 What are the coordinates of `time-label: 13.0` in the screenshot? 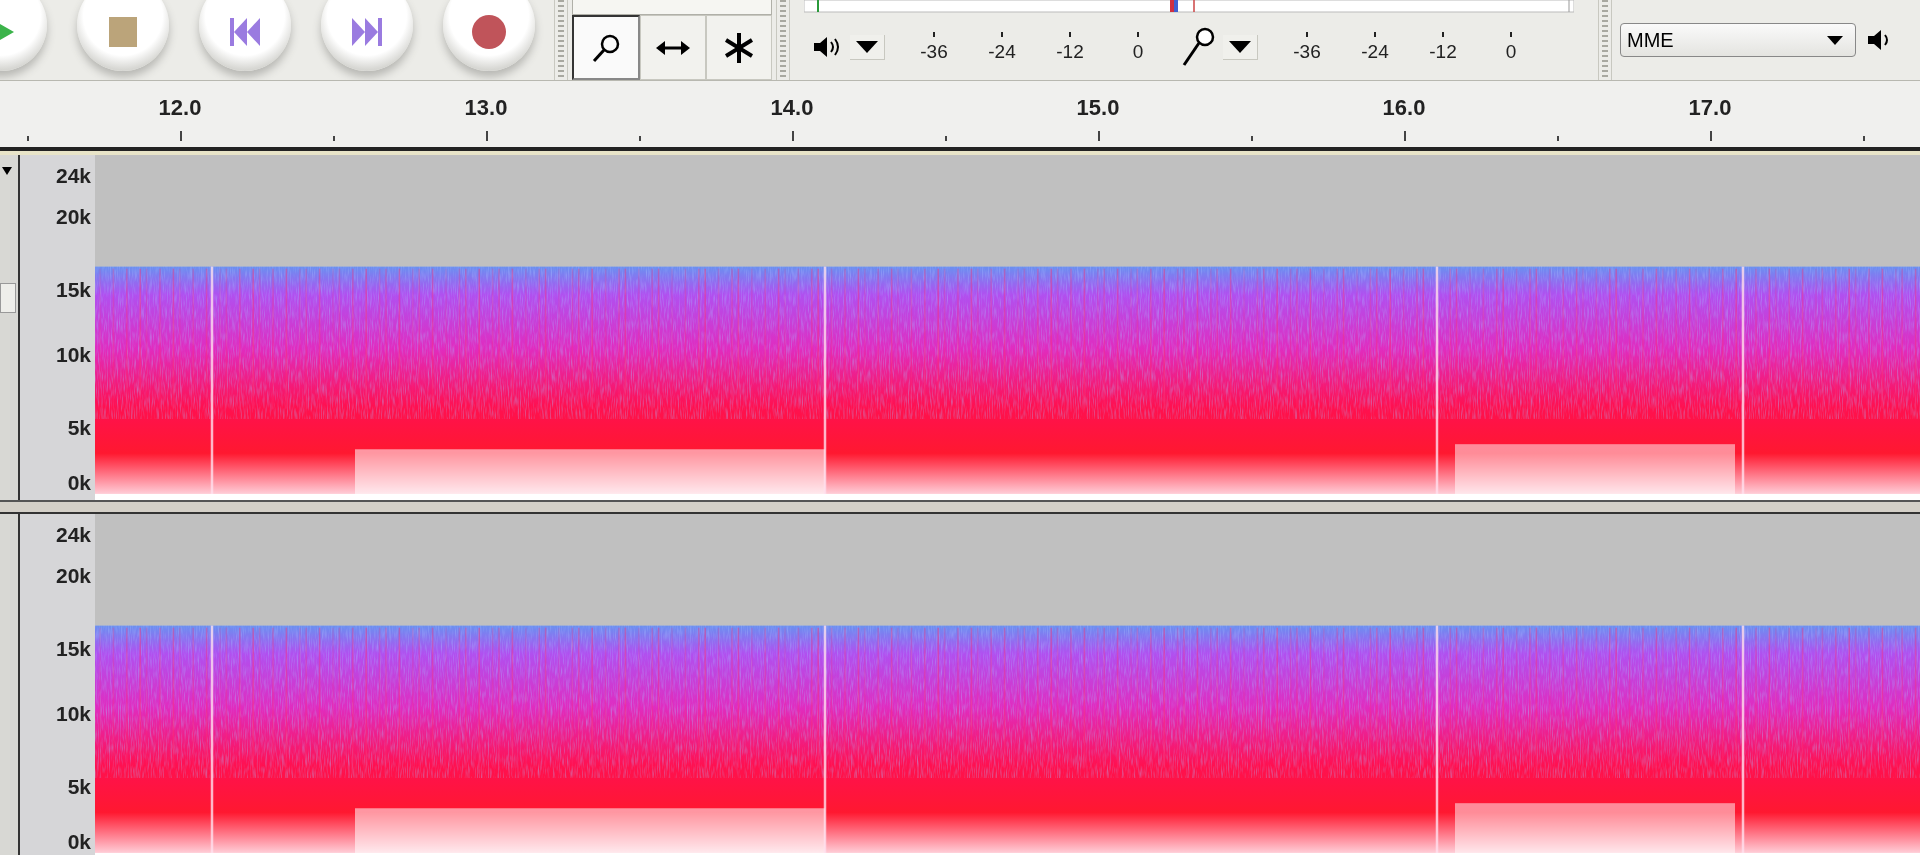 It's located at (486, 108).